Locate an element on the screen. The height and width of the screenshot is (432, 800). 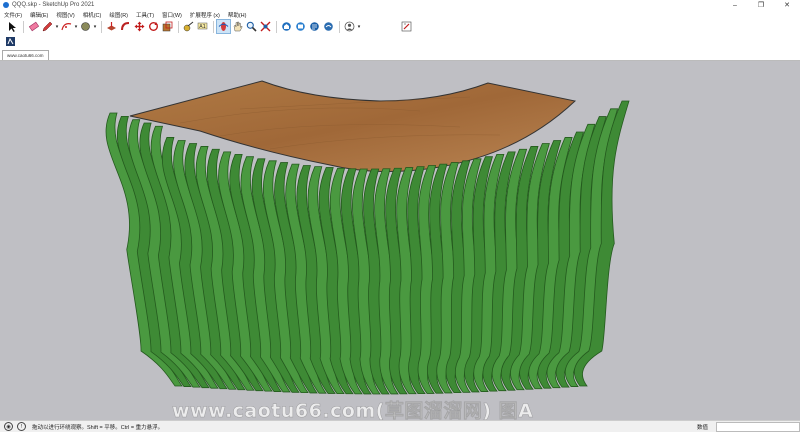
menu-camera: 相机(C) is located at coordinates (92, 15).